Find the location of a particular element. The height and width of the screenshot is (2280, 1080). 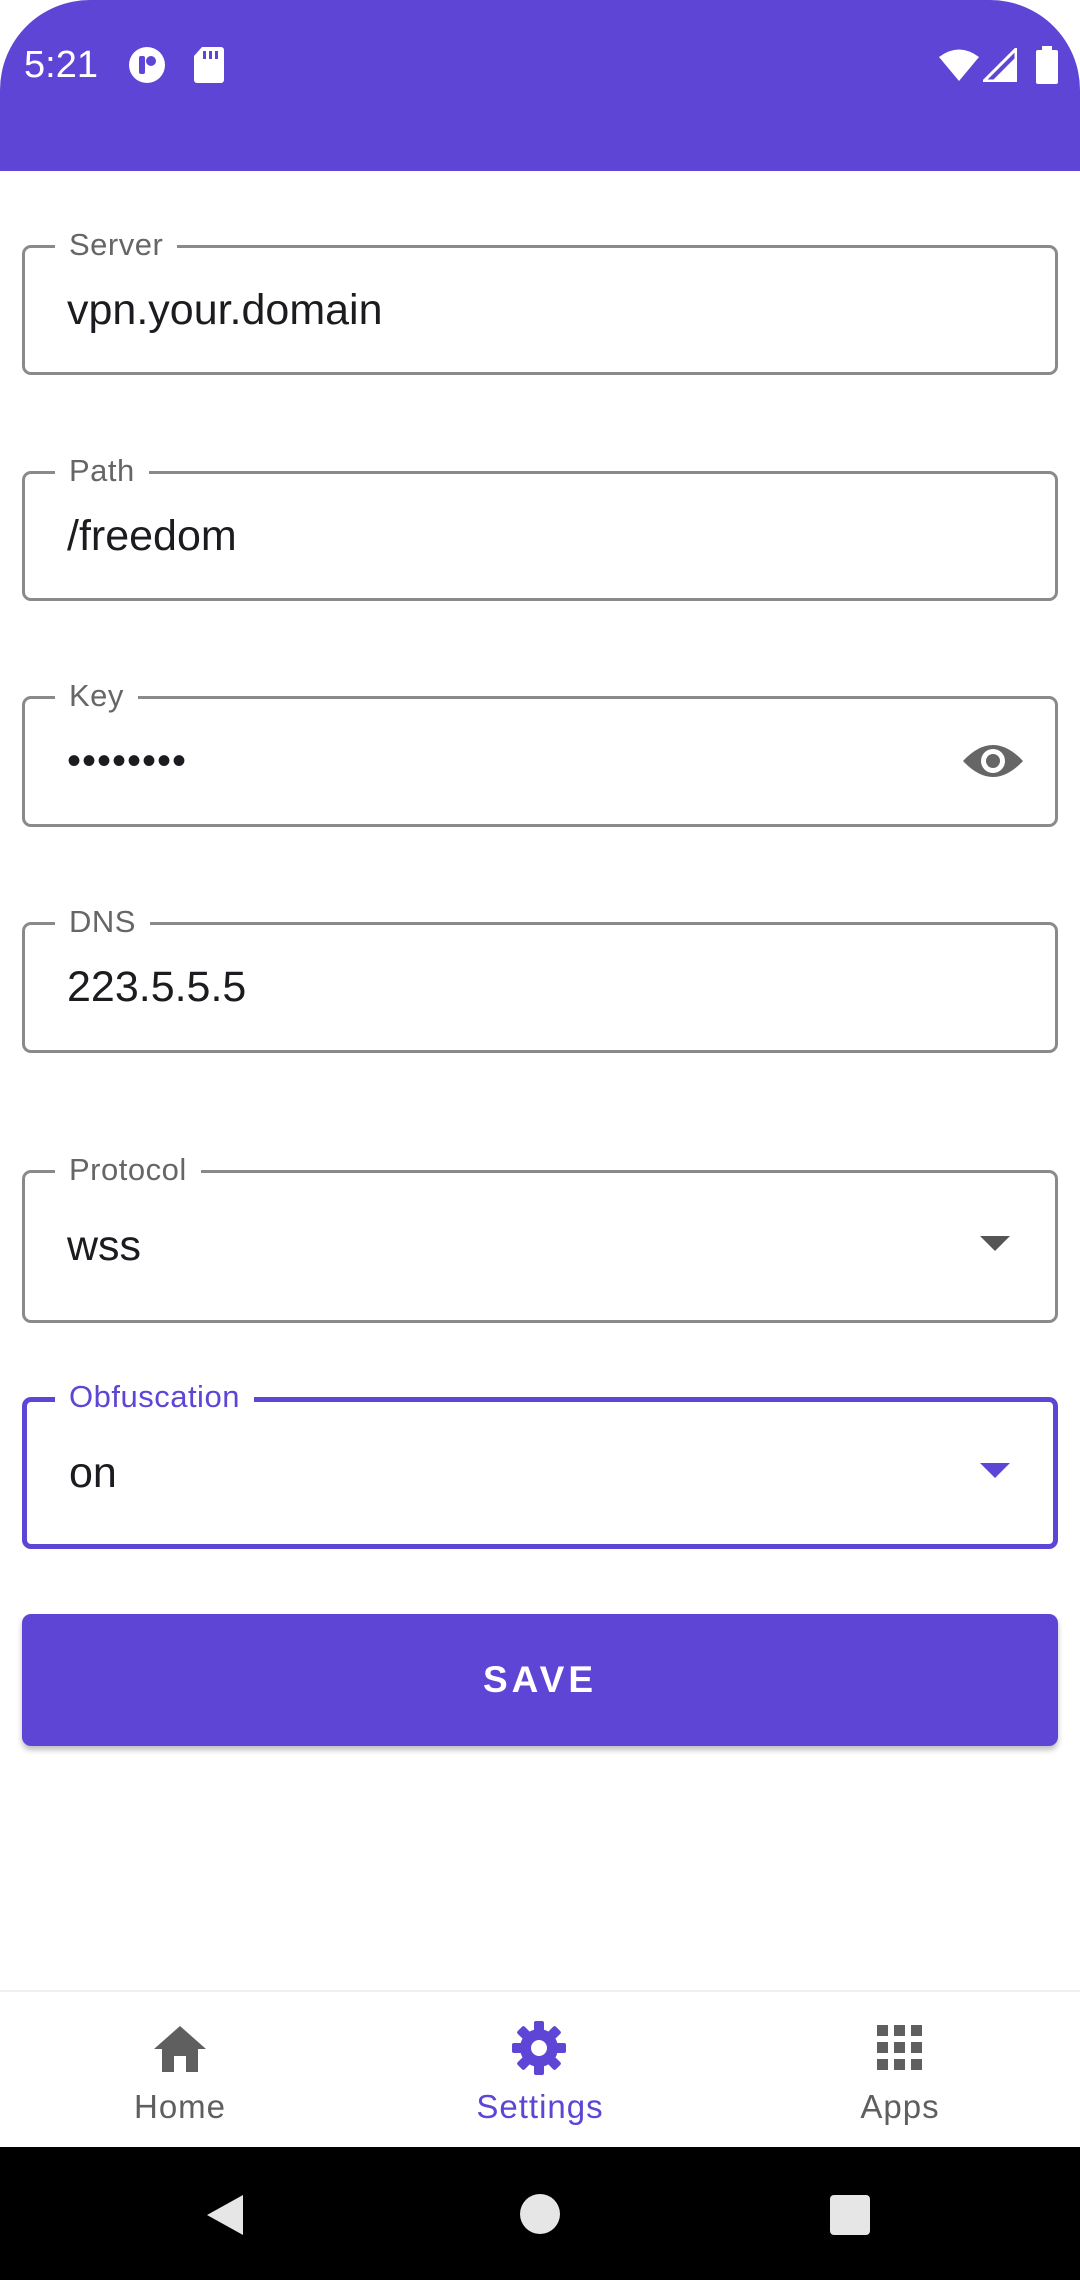

status-bar: 5:21 is located at coordinates (540, 85).